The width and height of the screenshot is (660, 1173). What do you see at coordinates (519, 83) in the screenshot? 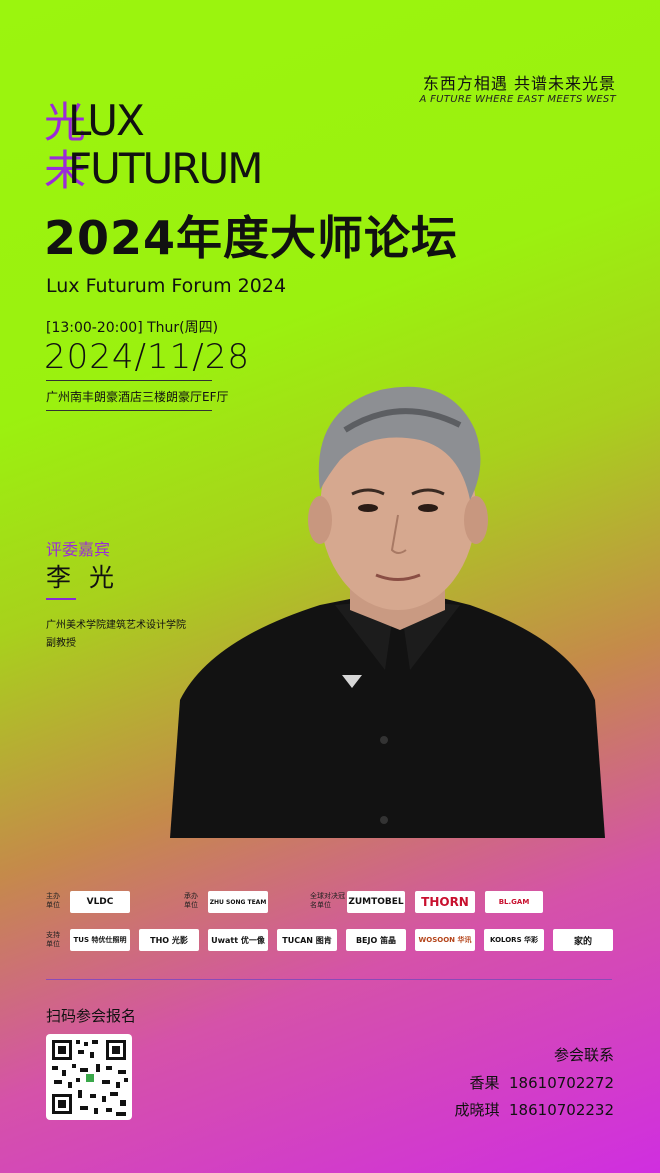
I see `tagline-chinese: 东西方相遇 共谱未来光景` at bounding box center [519, 83].